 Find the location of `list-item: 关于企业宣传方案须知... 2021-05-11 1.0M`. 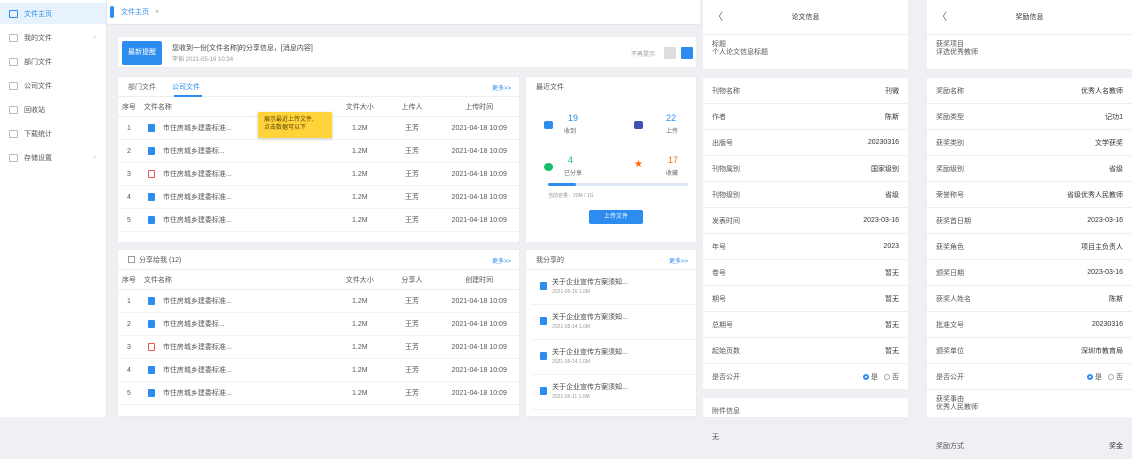

list-item: 关于企业宣传方案须知... 2021-05-11 1.0M is located at coordinates (614, 392).